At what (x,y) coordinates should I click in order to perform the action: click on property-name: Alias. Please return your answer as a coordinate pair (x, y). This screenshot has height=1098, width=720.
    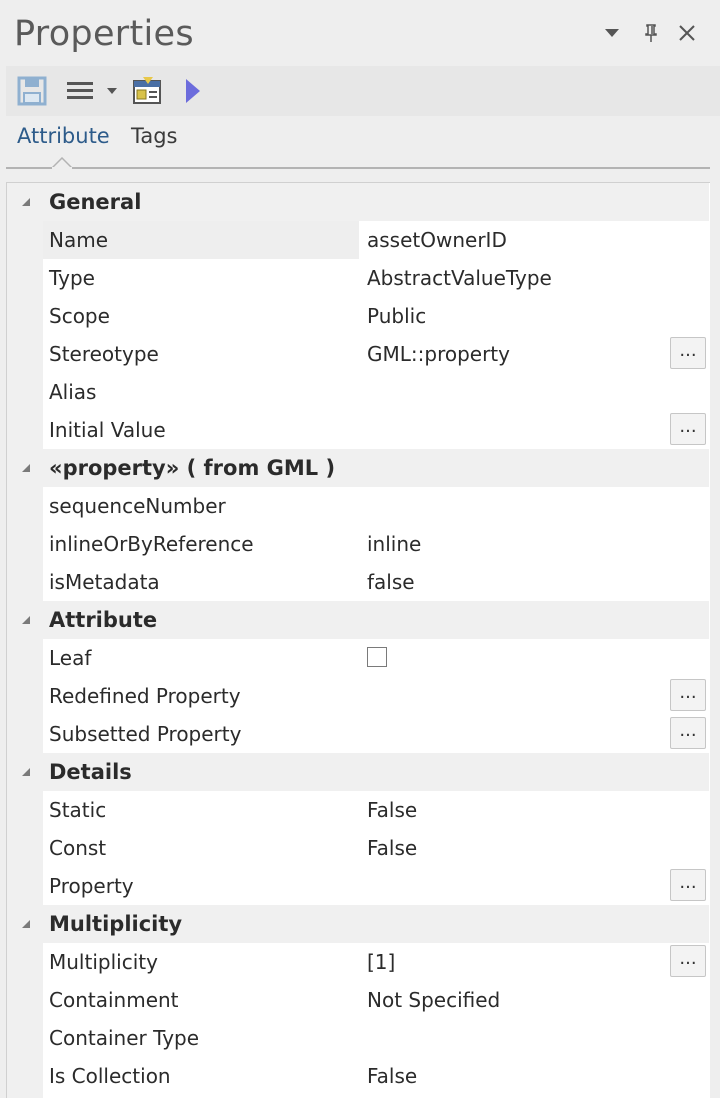
    Looking at the image, I should click on (73, 392).